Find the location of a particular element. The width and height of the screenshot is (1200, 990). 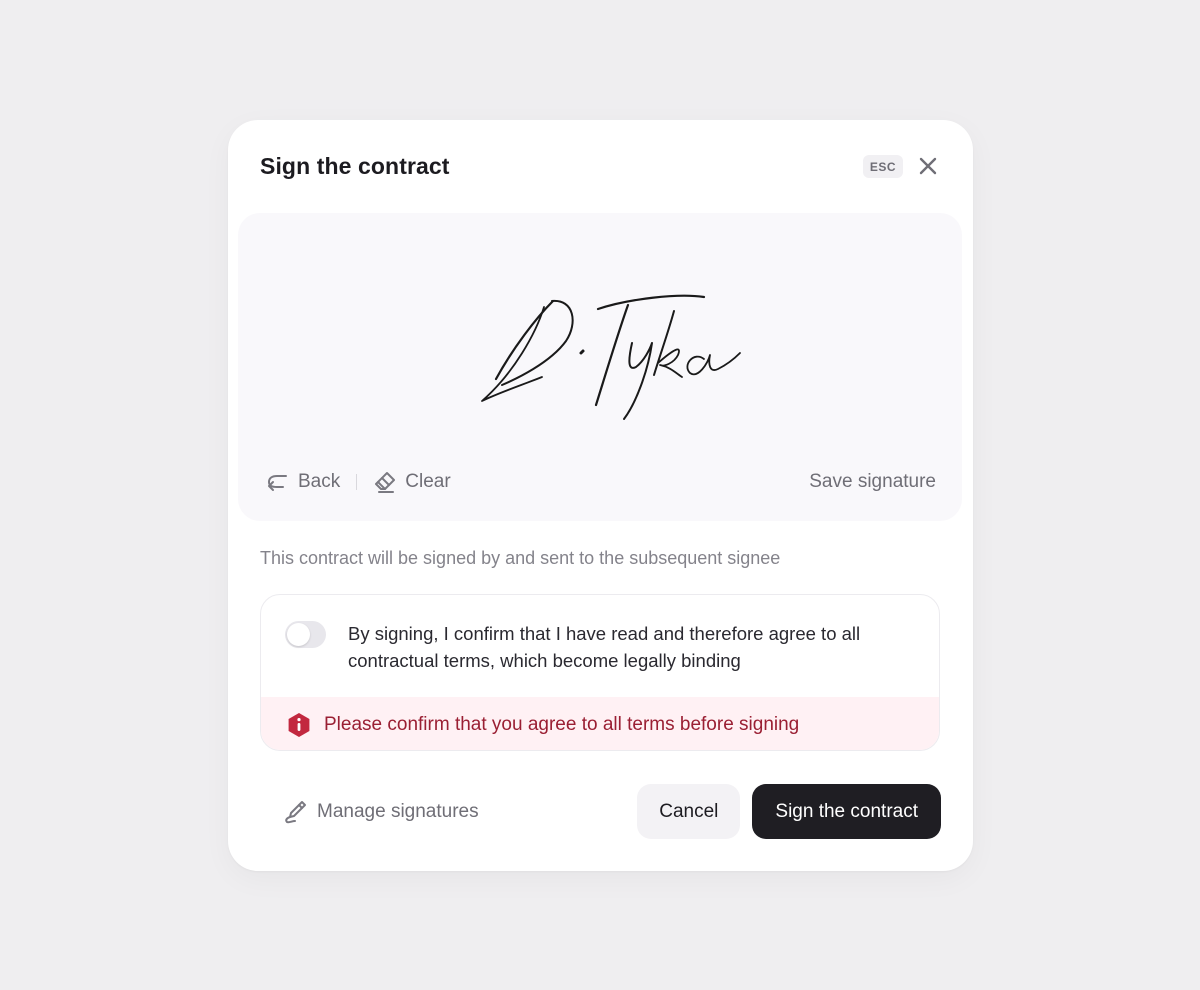

pad-tools: Back Clear is located at coordinates (358, 482).